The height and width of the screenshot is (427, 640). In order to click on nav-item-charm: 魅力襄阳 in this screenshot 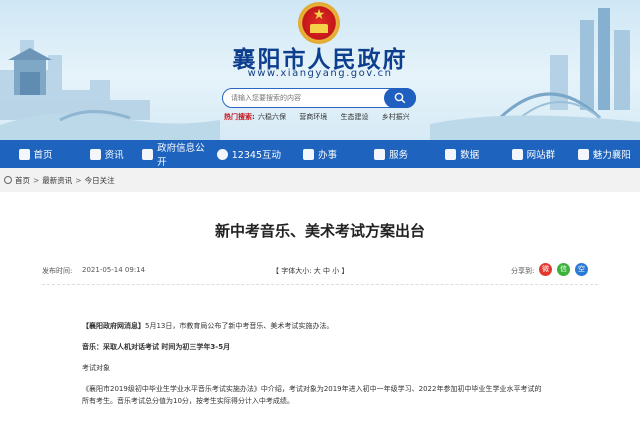, I will do `click(604, 154)`.